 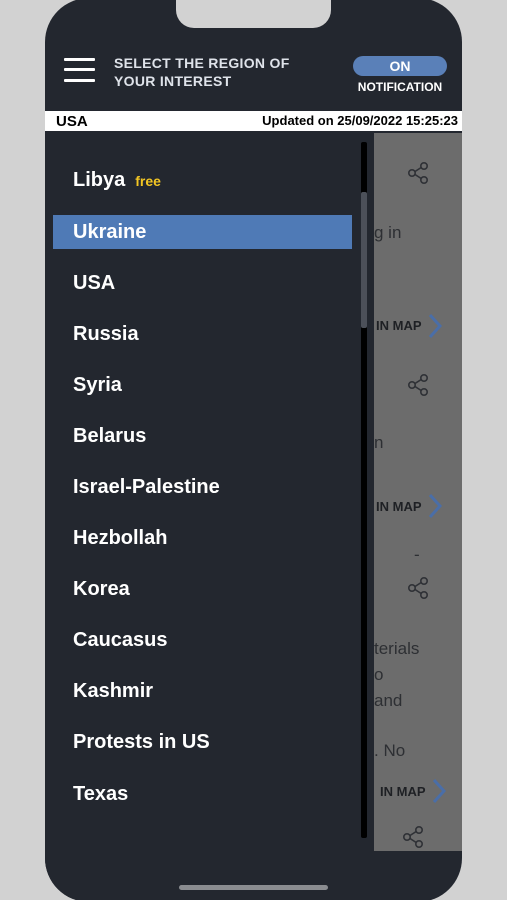 What do you see at coordinates (388, 700) in the screenshot?
I see `text-fragment: and` at bounding box center [388, 700].